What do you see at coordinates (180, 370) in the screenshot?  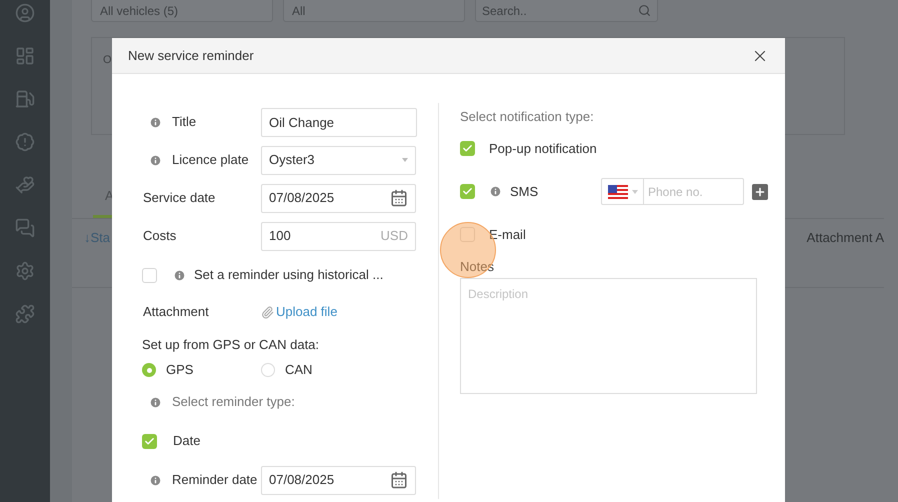 I see `radio-label: GPS` at bounding box center [180, 370].